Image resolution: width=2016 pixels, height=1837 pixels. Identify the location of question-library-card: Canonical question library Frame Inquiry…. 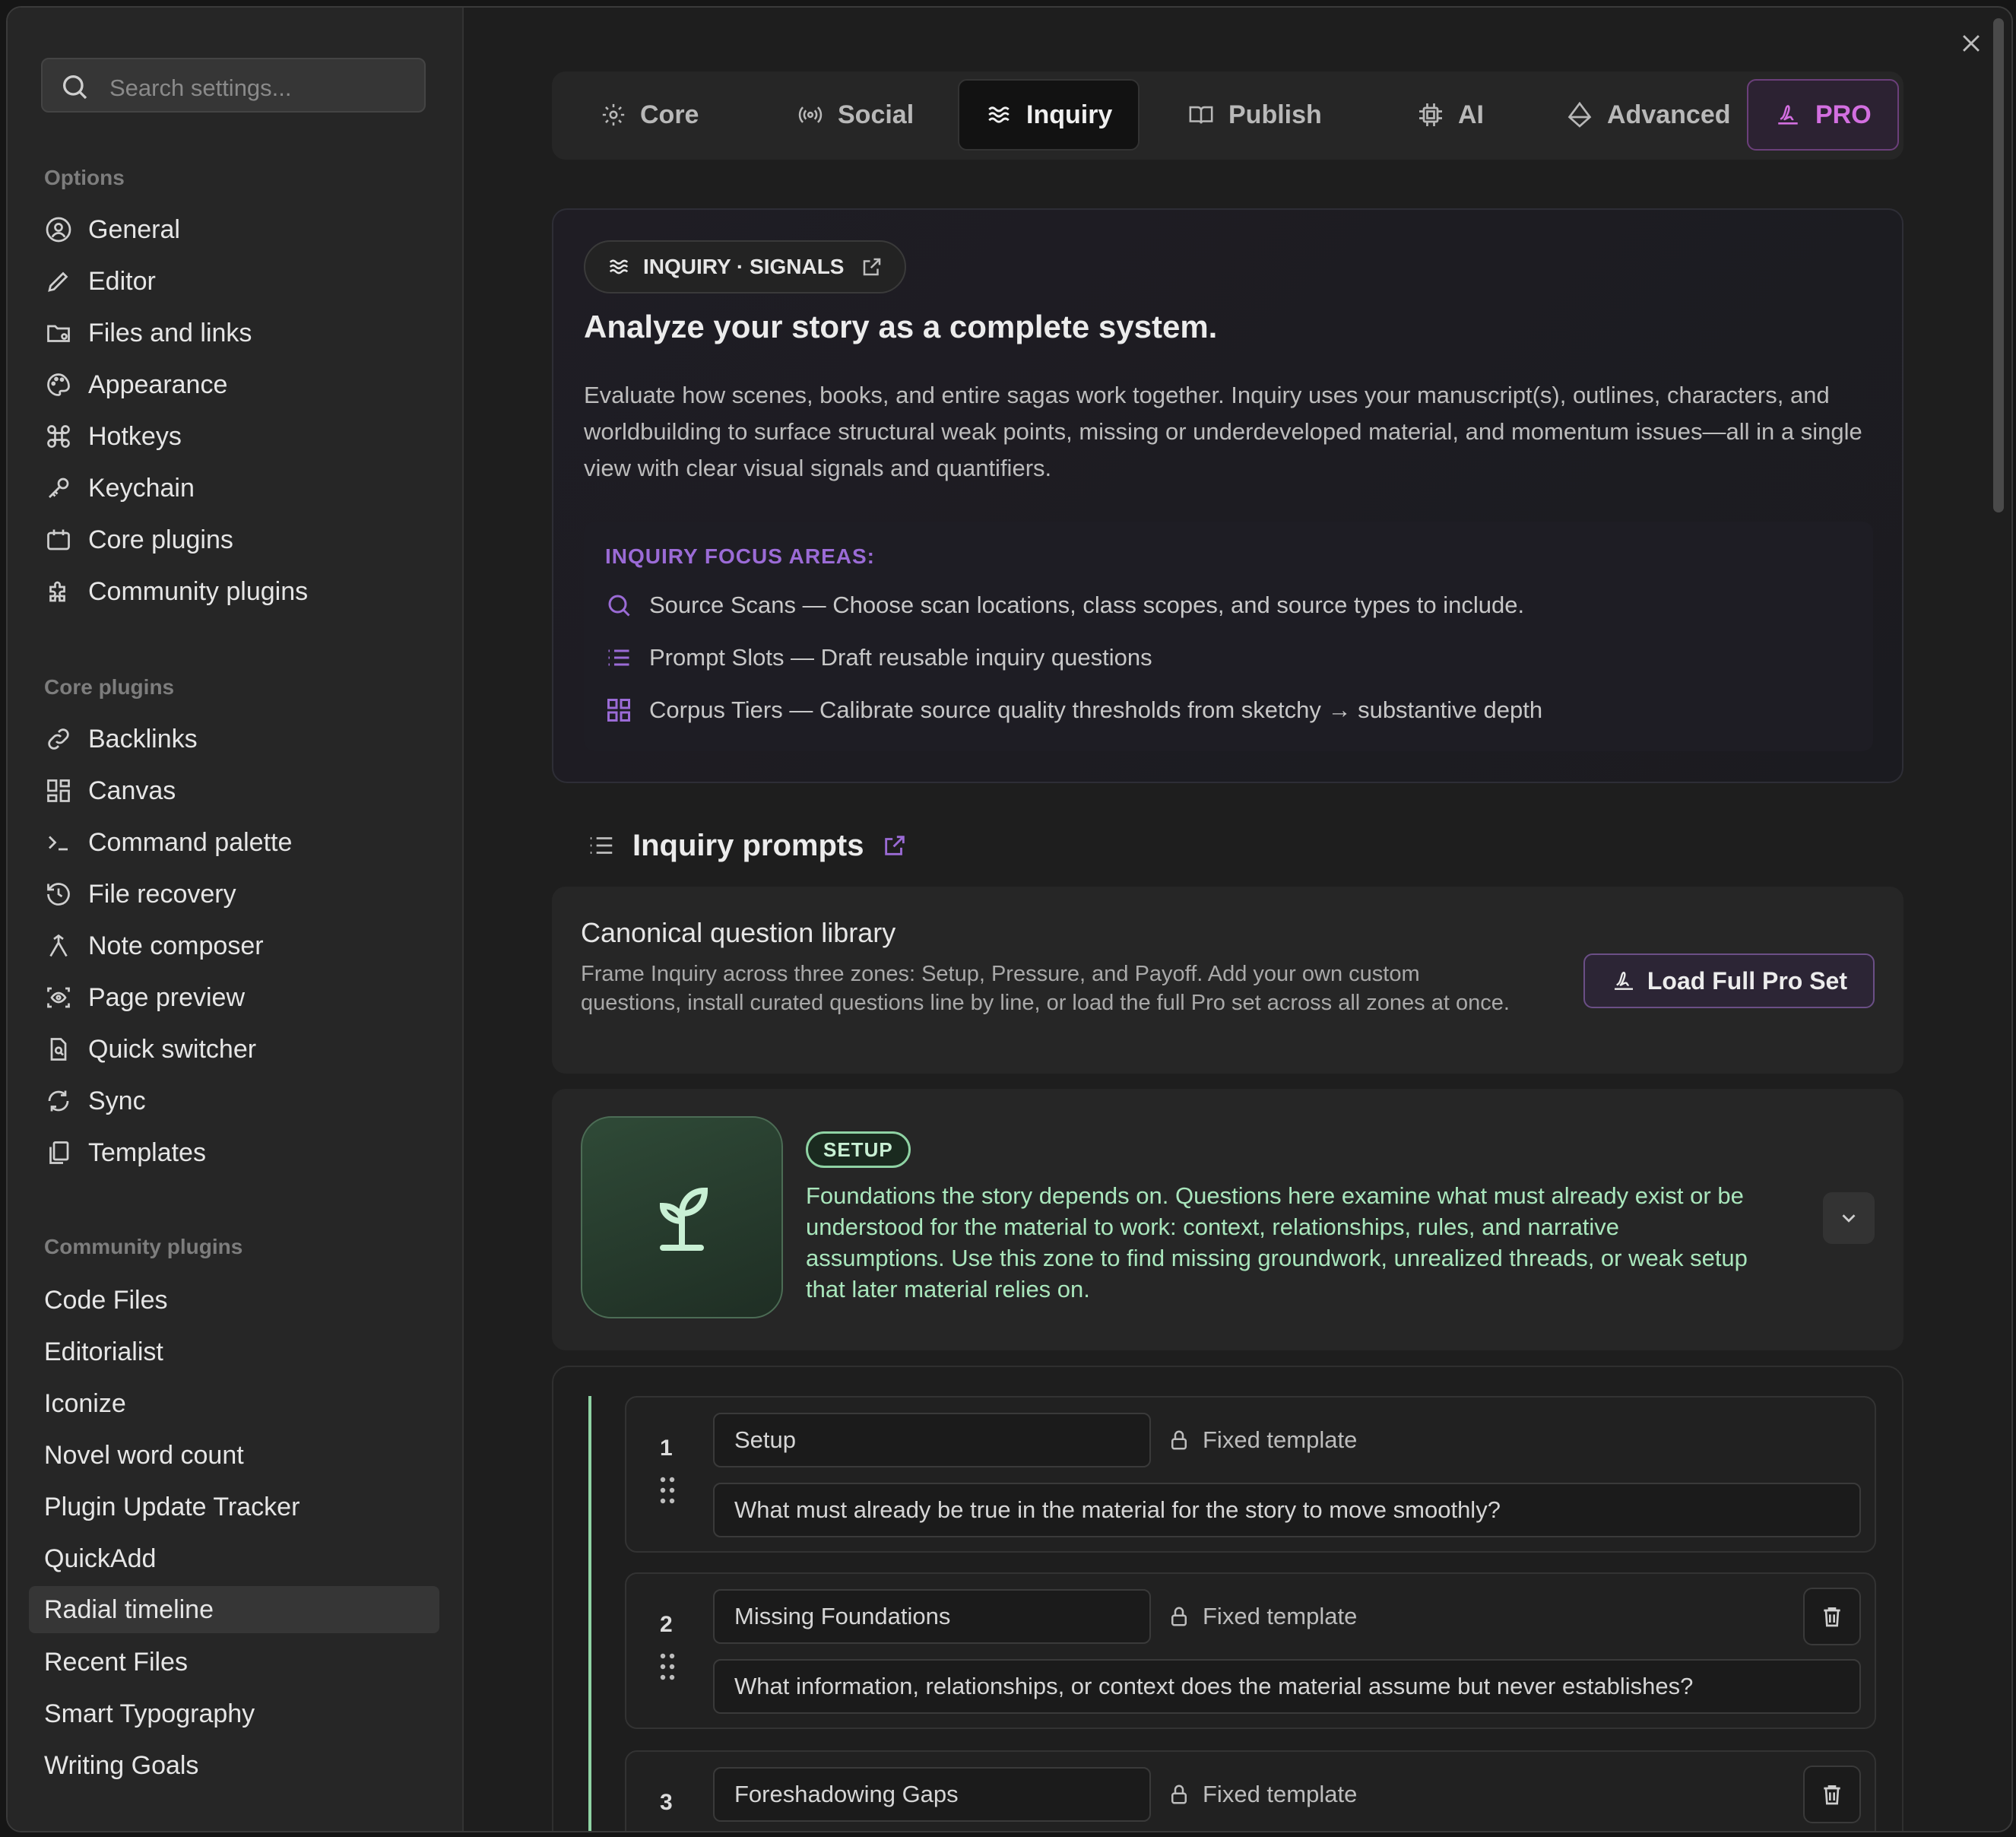
(1227, 980).